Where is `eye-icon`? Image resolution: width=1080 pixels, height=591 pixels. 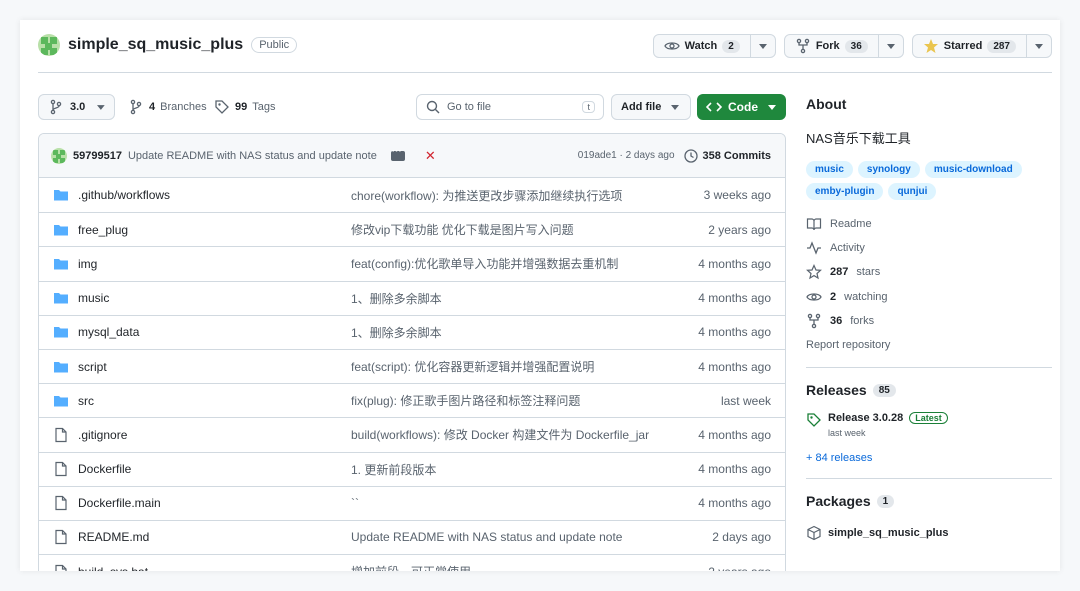
eye-icon is located at coordinates (814, 297).